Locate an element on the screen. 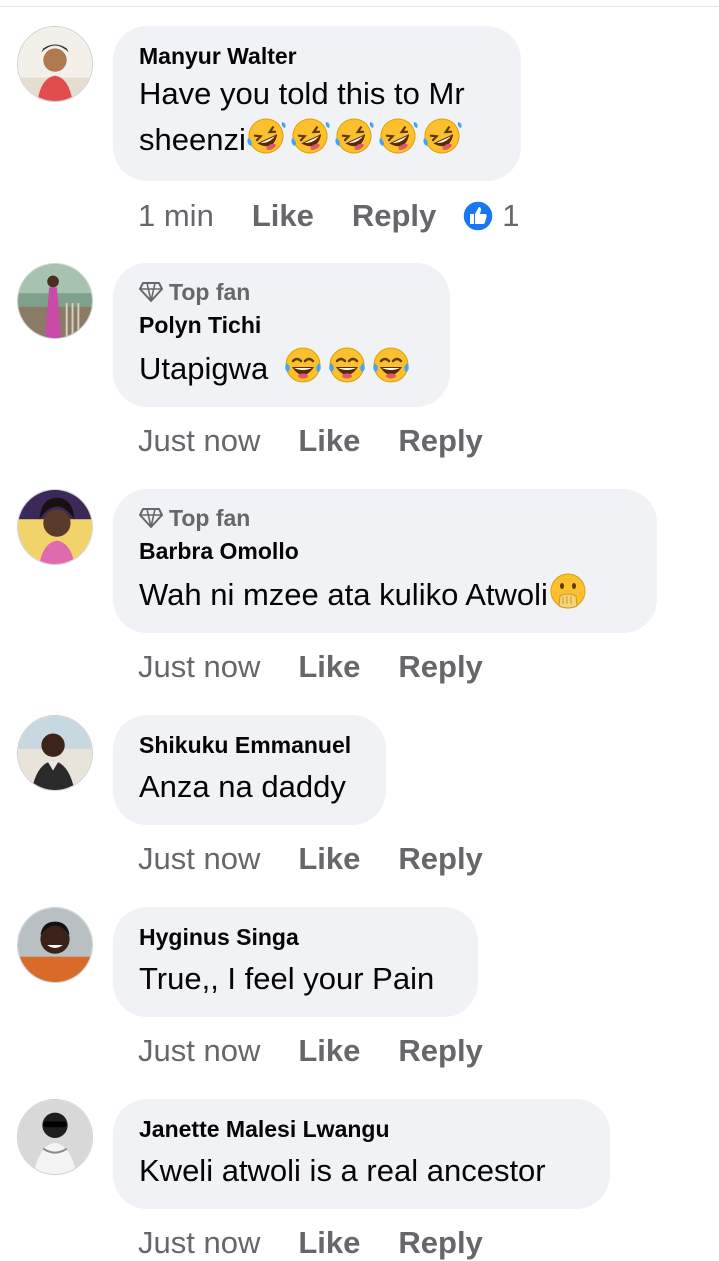 This screenshot has width=719, height=1261. comment-text: Wah ni mzee ata kuliko Atwoli is located at coordinates (385, 594).